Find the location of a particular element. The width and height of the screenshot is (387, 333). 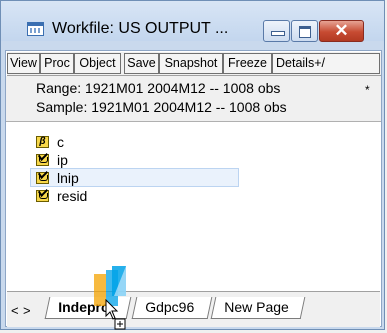

freeze-button: Freeze is located at coordinates (247, 63).